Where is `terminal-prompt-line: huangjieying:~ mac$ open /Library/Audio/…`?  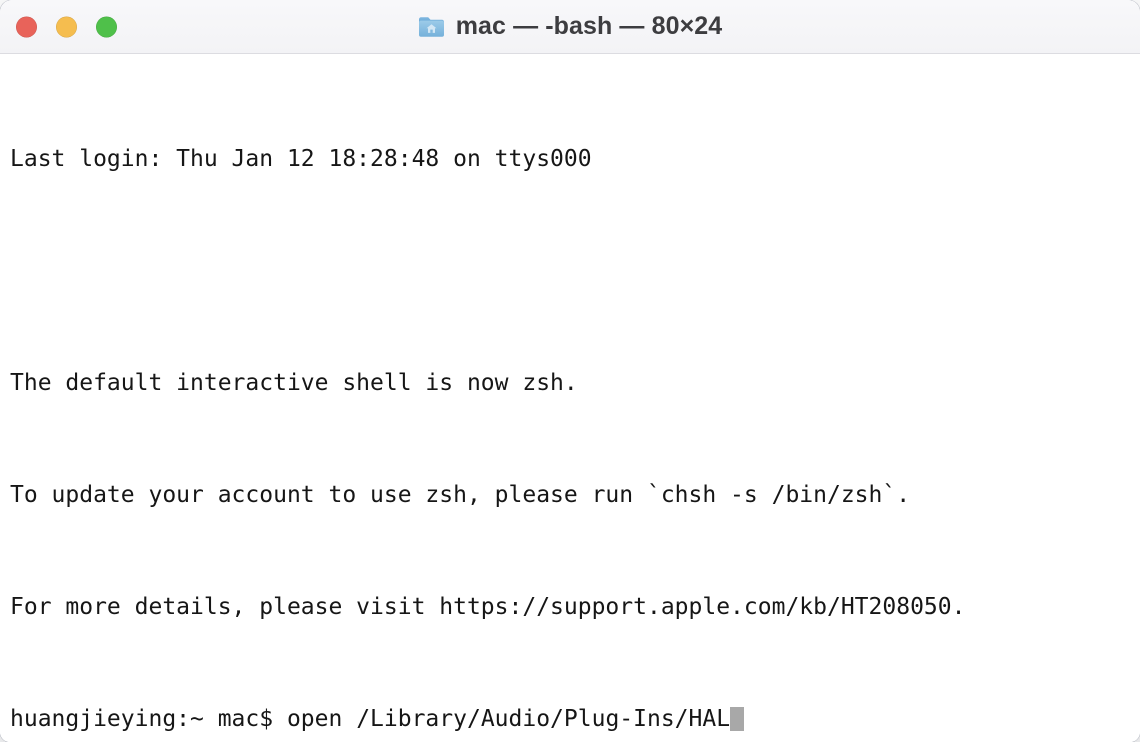
terminal-prompt-line: huangjieying:~ mac$ open /Library/Audio/… is located at coordinates (575, 719).